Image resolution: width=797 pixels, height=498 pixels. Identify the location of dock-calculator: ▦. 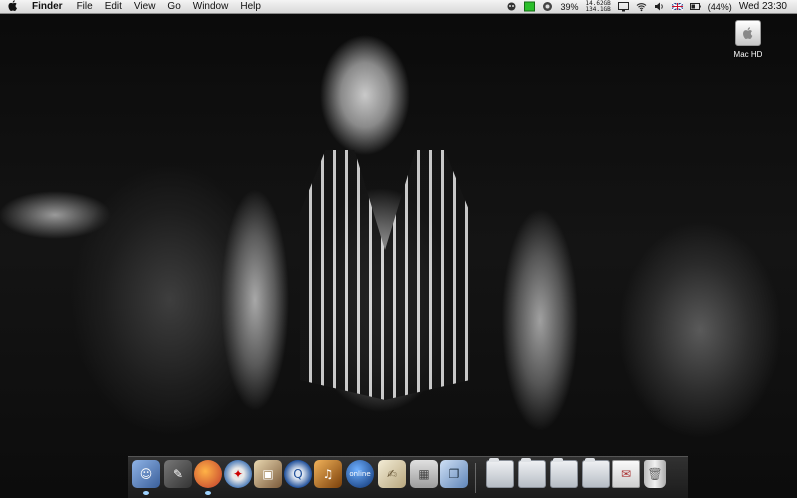
(424, 474).